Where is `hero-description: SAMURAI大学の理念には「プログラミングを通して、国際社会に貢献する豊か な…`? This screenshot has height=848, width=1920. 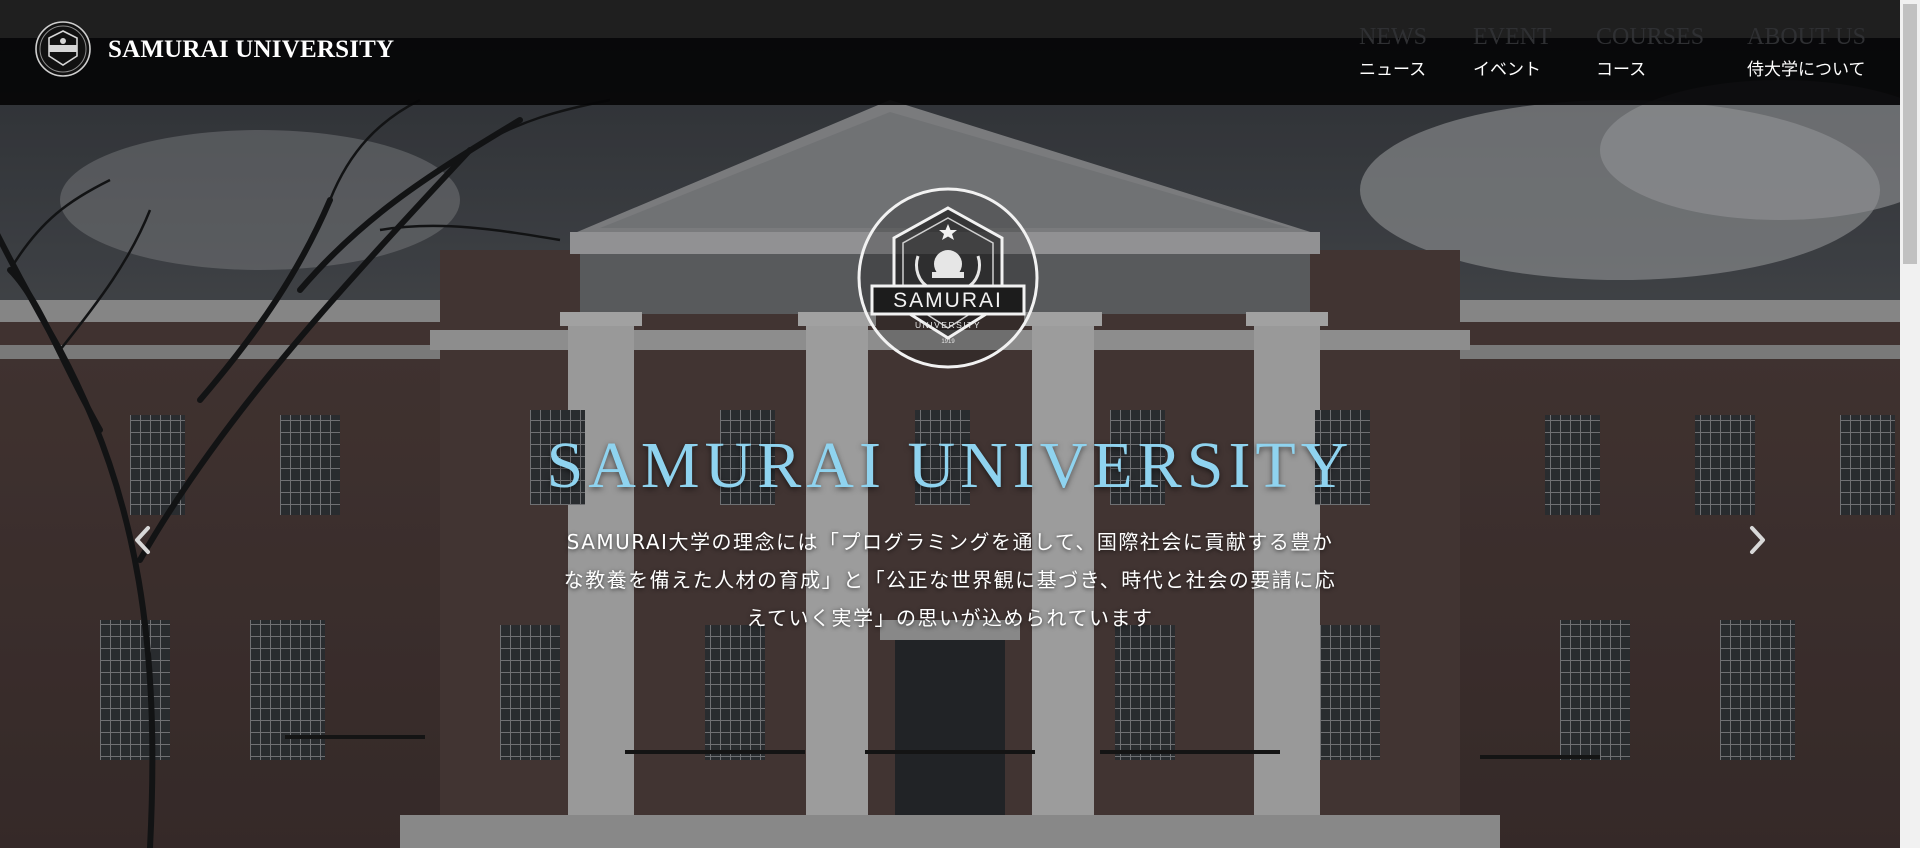
hero-description: SAMURAI大学の理念には「プログラミングを通して、国際社会に貢献する豊か な… is located at coordinates (950, 580).